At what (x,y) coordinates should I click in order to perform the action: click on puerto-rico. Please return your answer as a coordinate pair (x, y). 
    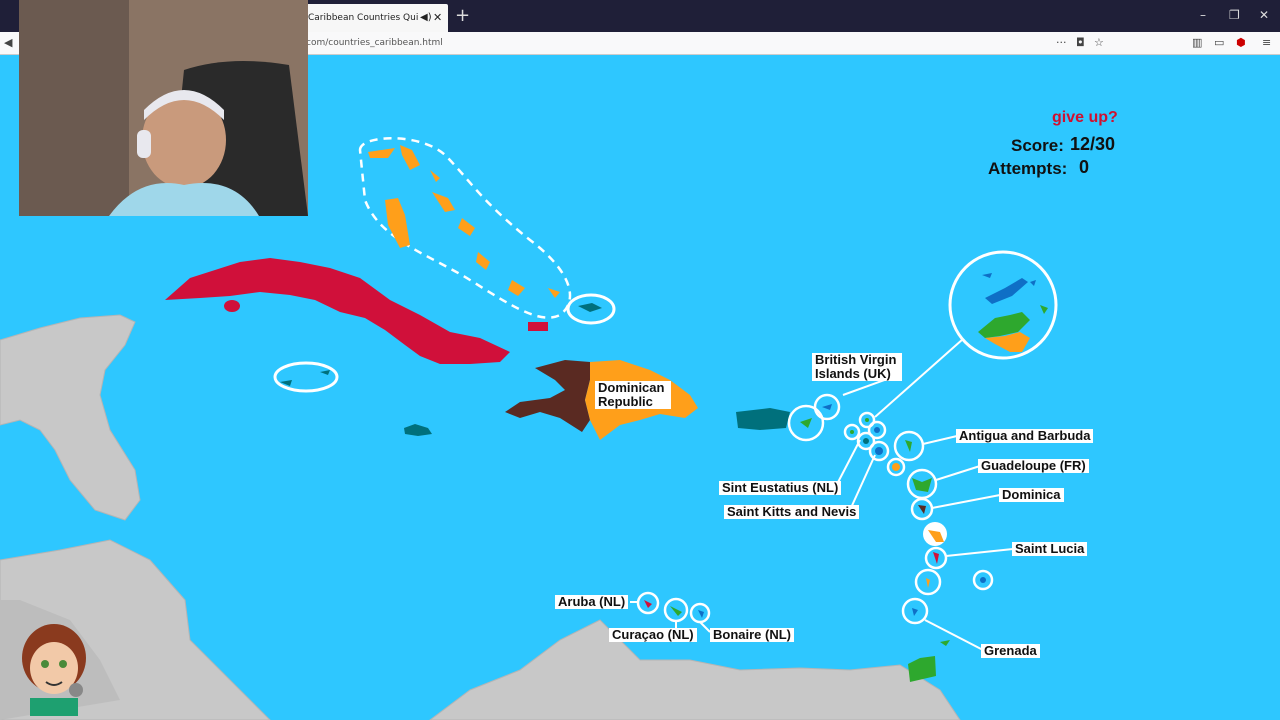
    Looking at the image, I should click on (763, 419).